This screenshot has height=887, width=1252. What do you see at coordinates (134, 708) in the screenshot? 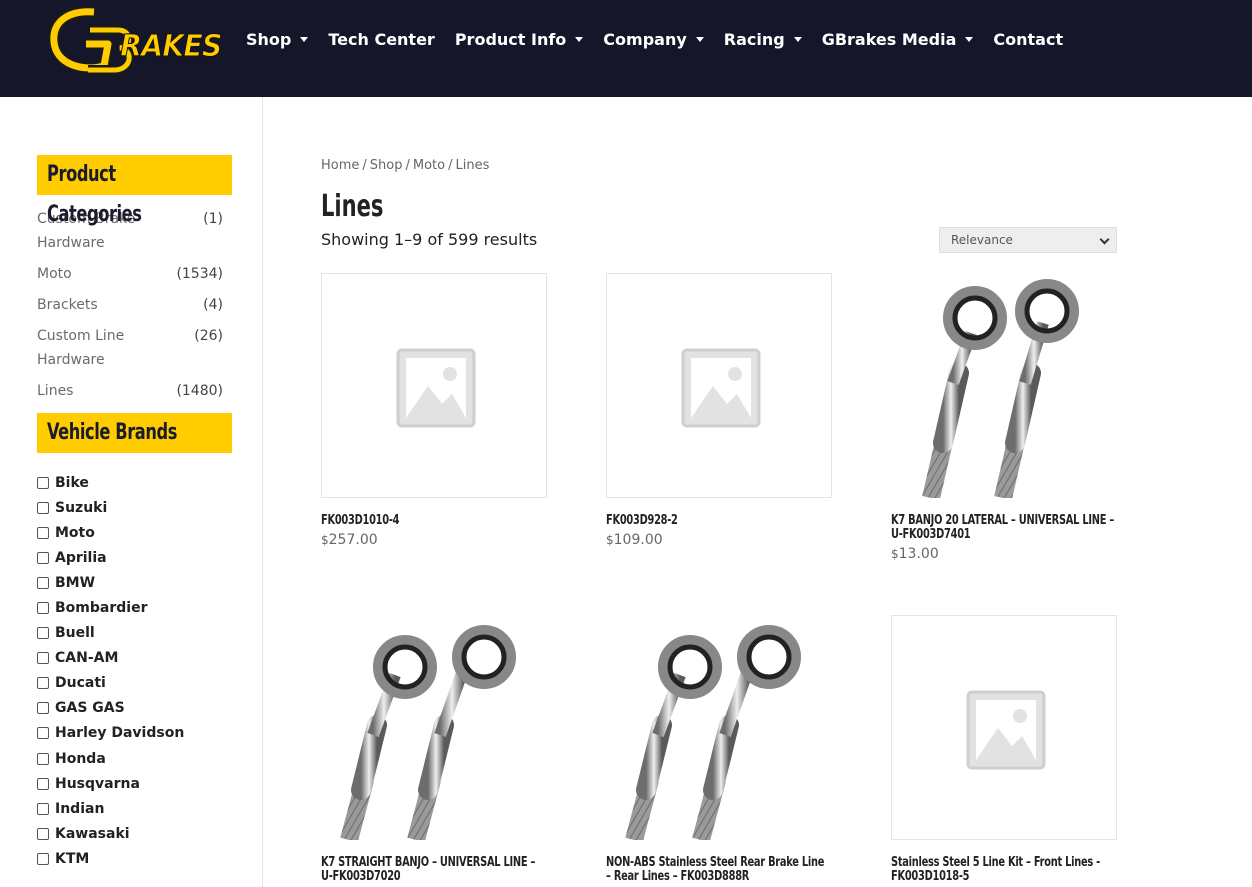
I see `brand-filter-item: GAS GAS` at bounding box center [134, 708].